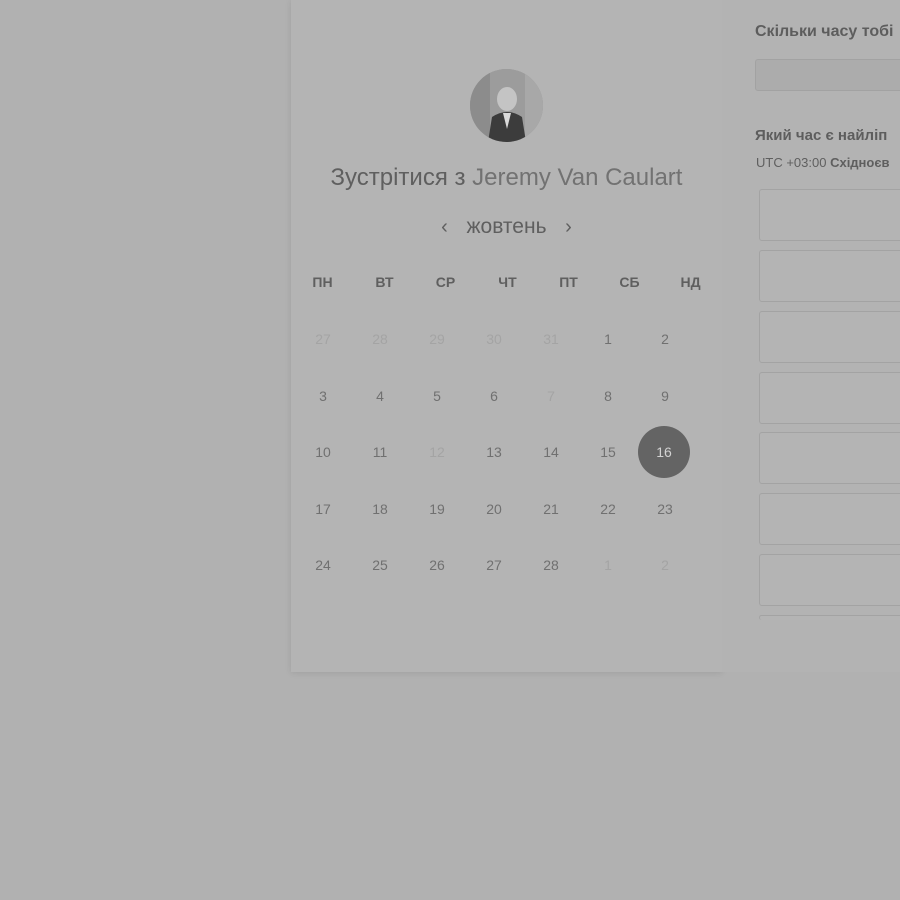 The width and height of the screenshot is (900, 900). Describe the element at coordinates (323, 509) in the screenshot. I see `calendar-day: 17` at that location.